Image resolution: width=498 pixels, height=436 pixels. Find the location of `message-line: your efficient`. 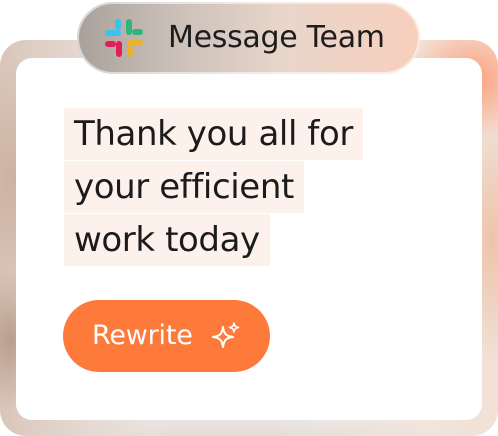

message-line: your efficient is located at coordinates (184, 187).